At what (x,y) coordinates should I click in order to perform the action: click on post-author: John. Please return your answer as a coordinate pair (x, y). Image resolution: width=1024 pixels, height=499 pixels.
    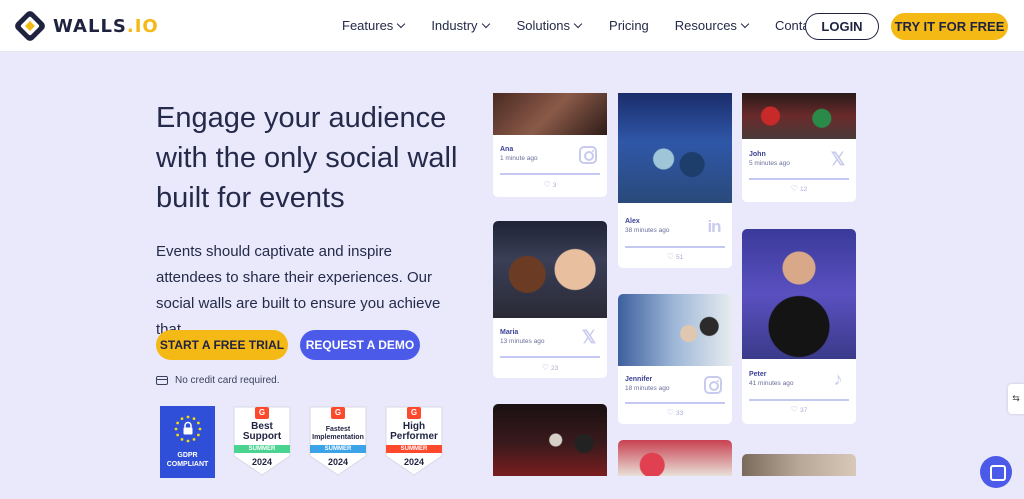
    Looking at the image, I should click on (757, 154).